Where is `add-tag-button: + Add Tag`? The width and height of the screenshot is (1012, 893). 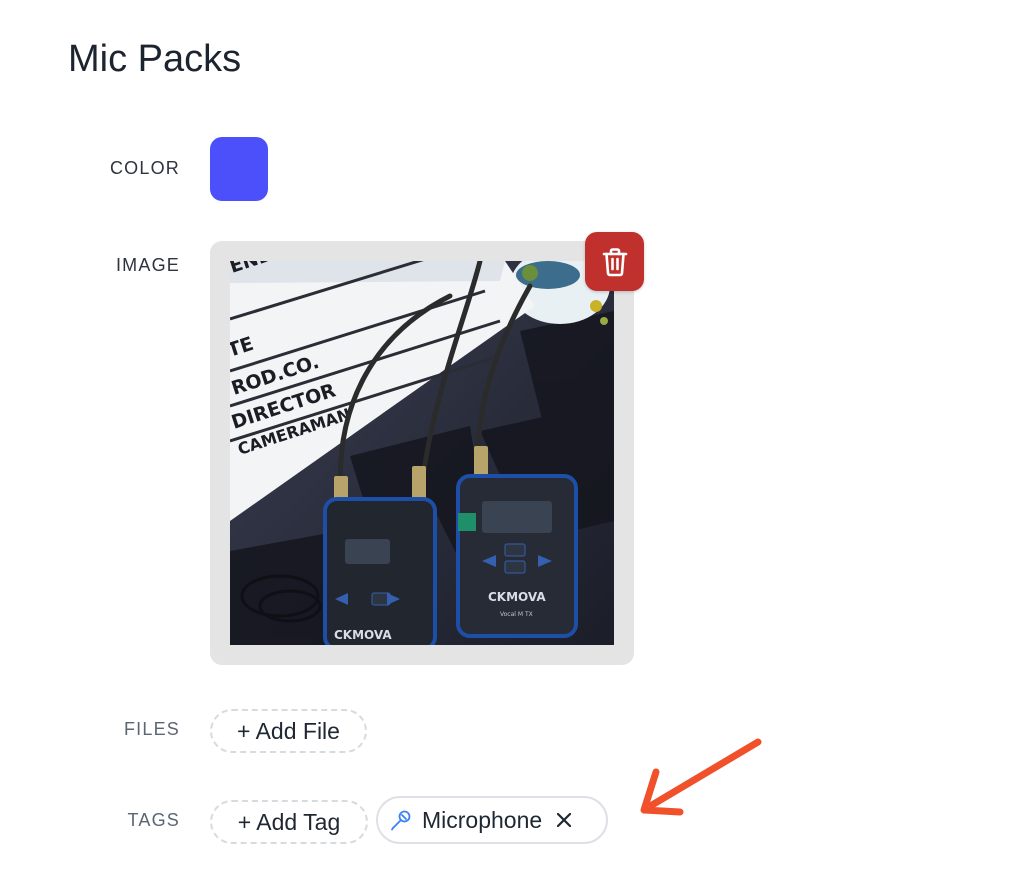 add-tag-button: + Add Tag is located at coordinates (289, 822).